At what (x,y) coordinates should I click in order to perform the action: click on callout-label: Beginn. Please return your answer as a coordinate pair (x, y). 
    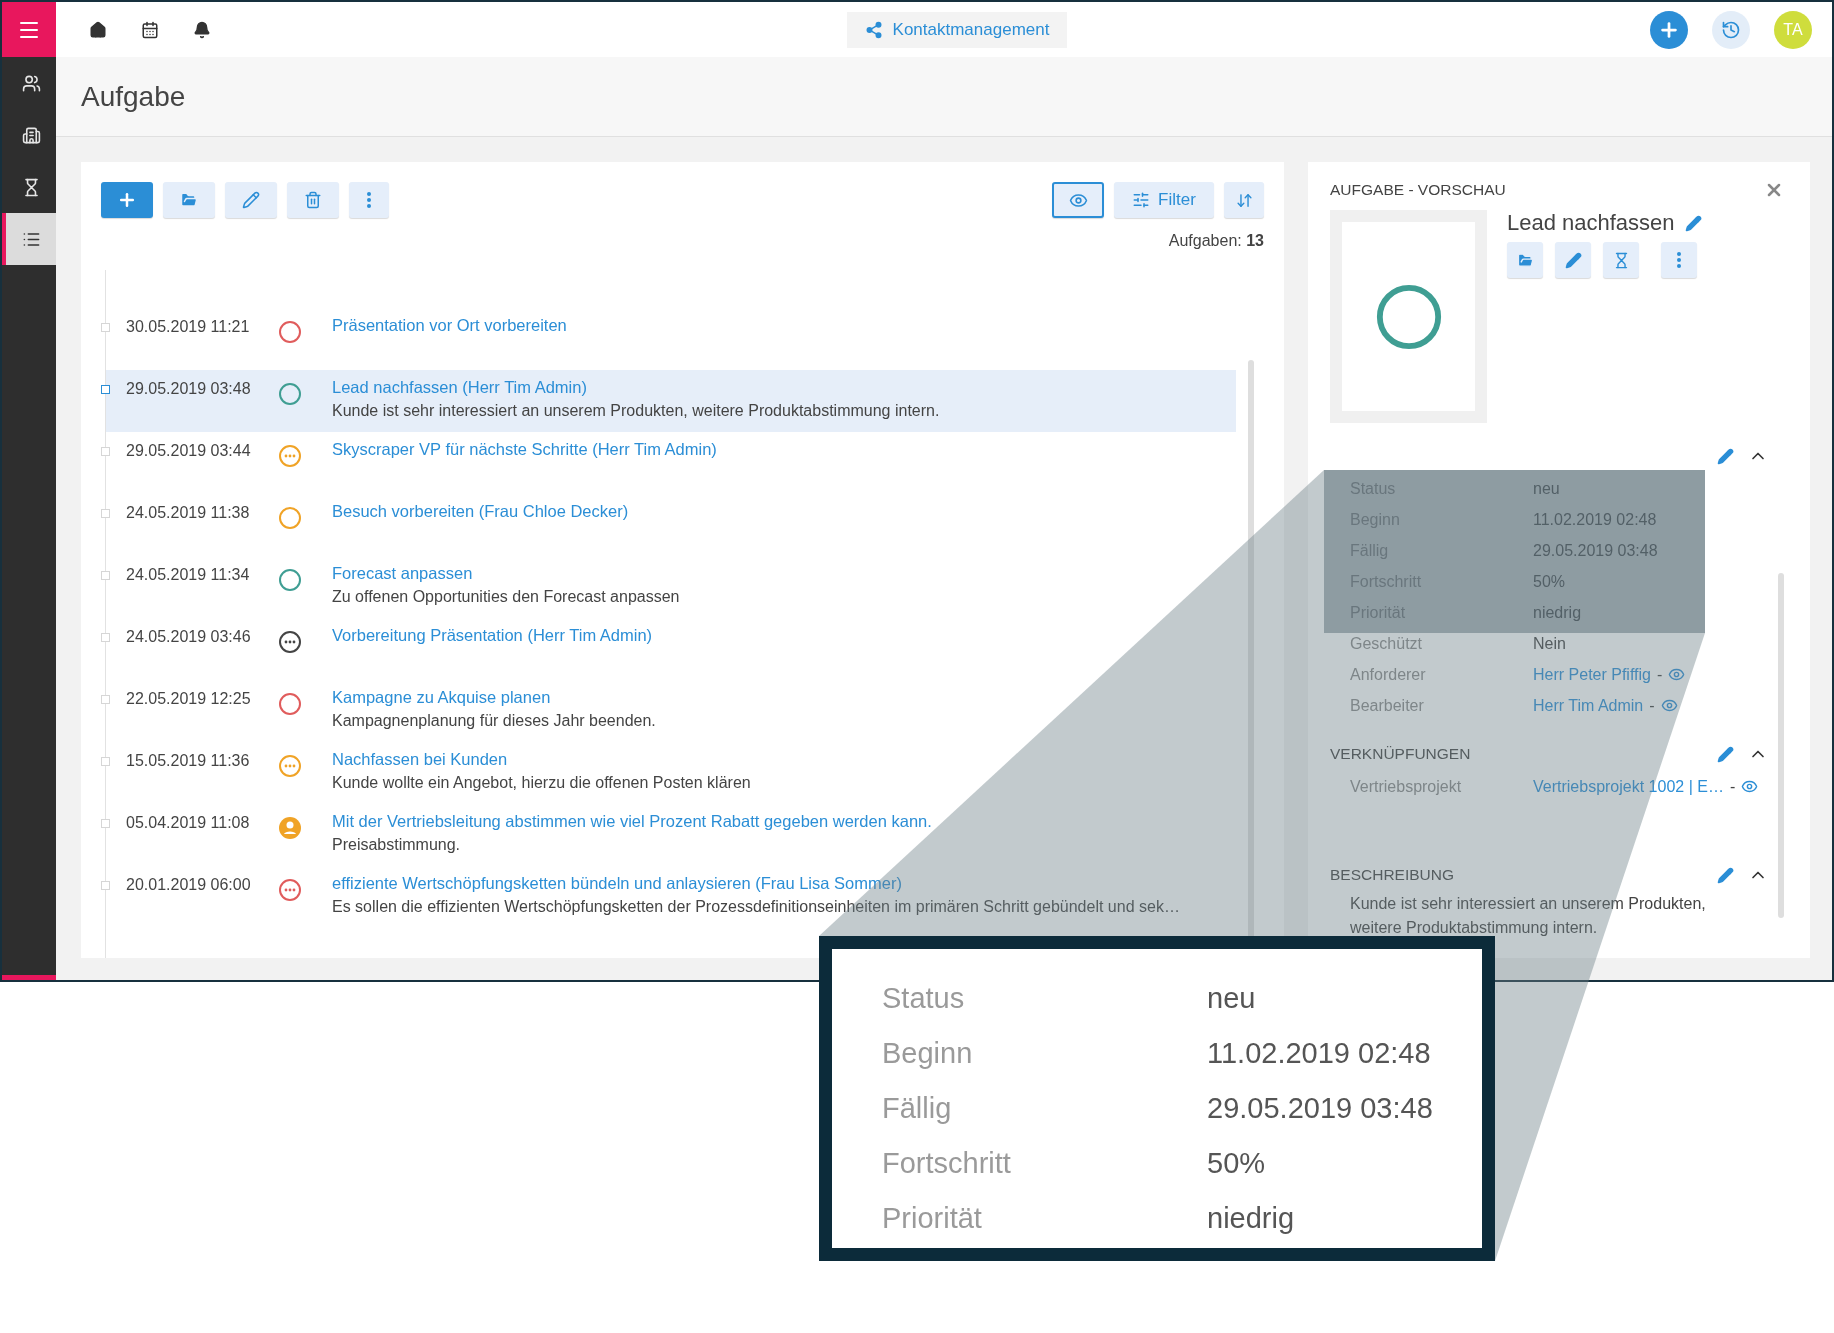
    Looking at the image, I should click on (928, 1053).